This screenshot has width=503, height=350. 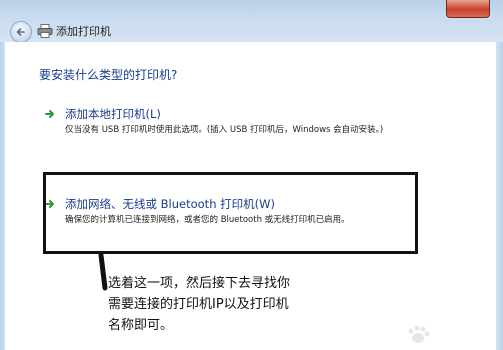 I want to click on paw-watermark-icon, so click(x=419, y=334).